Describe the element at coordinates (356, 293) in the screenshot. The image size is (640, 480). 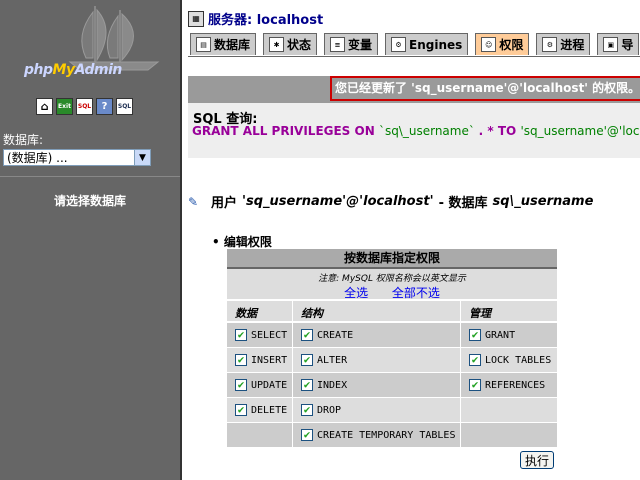
I see `select-all-link: 全选` at that location.